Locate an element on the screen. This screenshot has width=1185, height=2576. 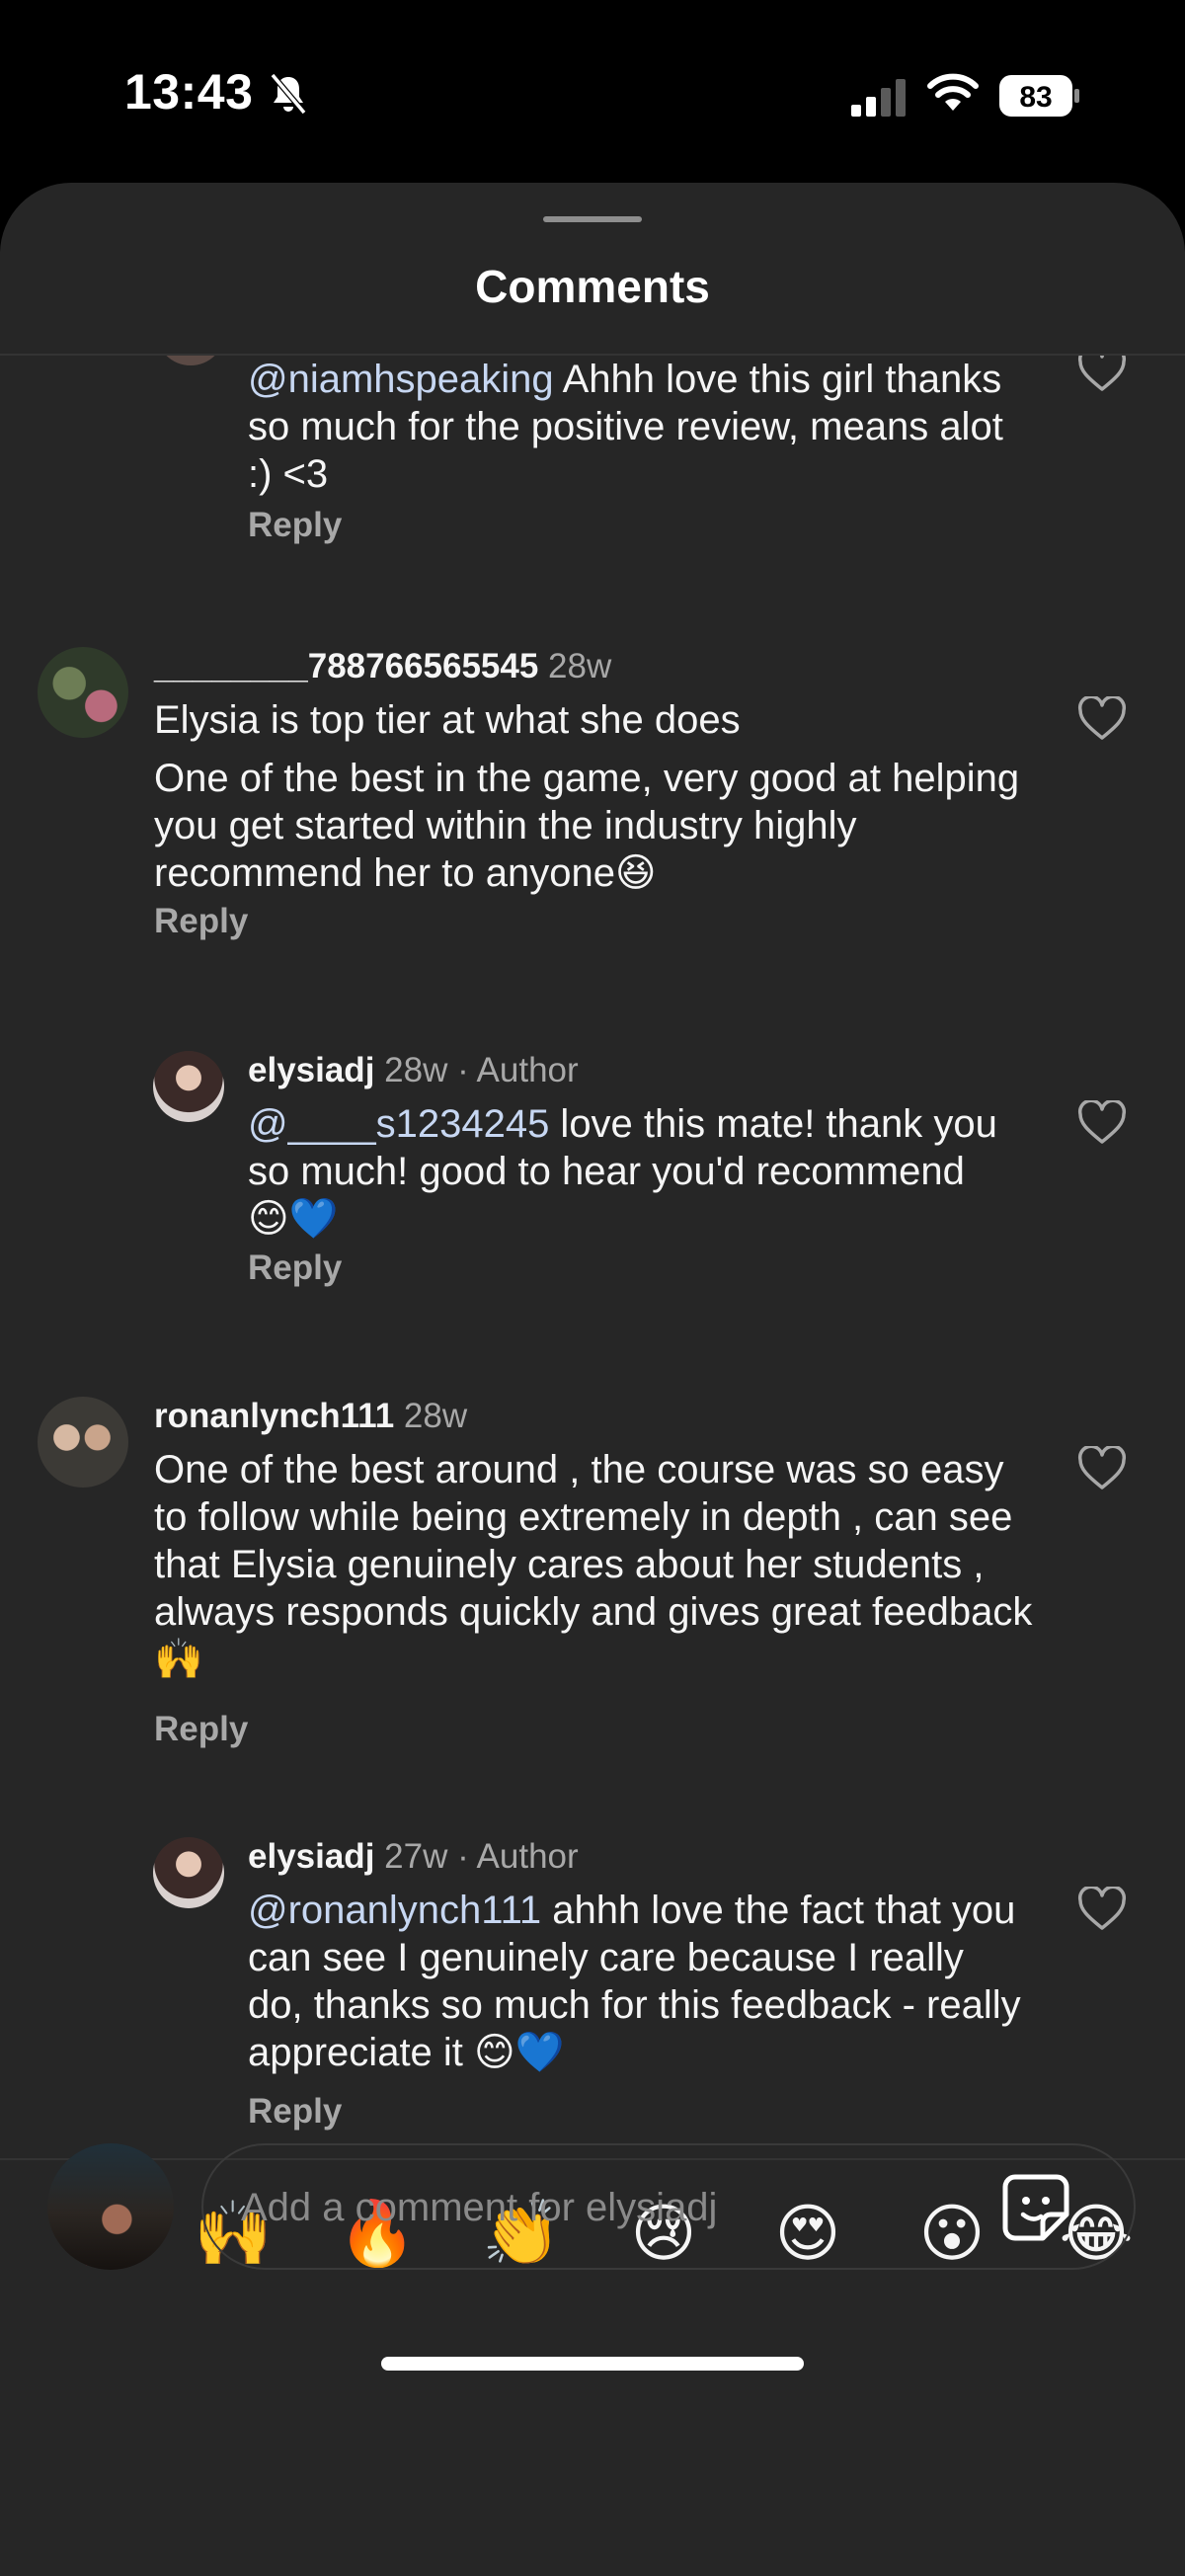
silent-bell-icon is located at coordinates (288, 94).